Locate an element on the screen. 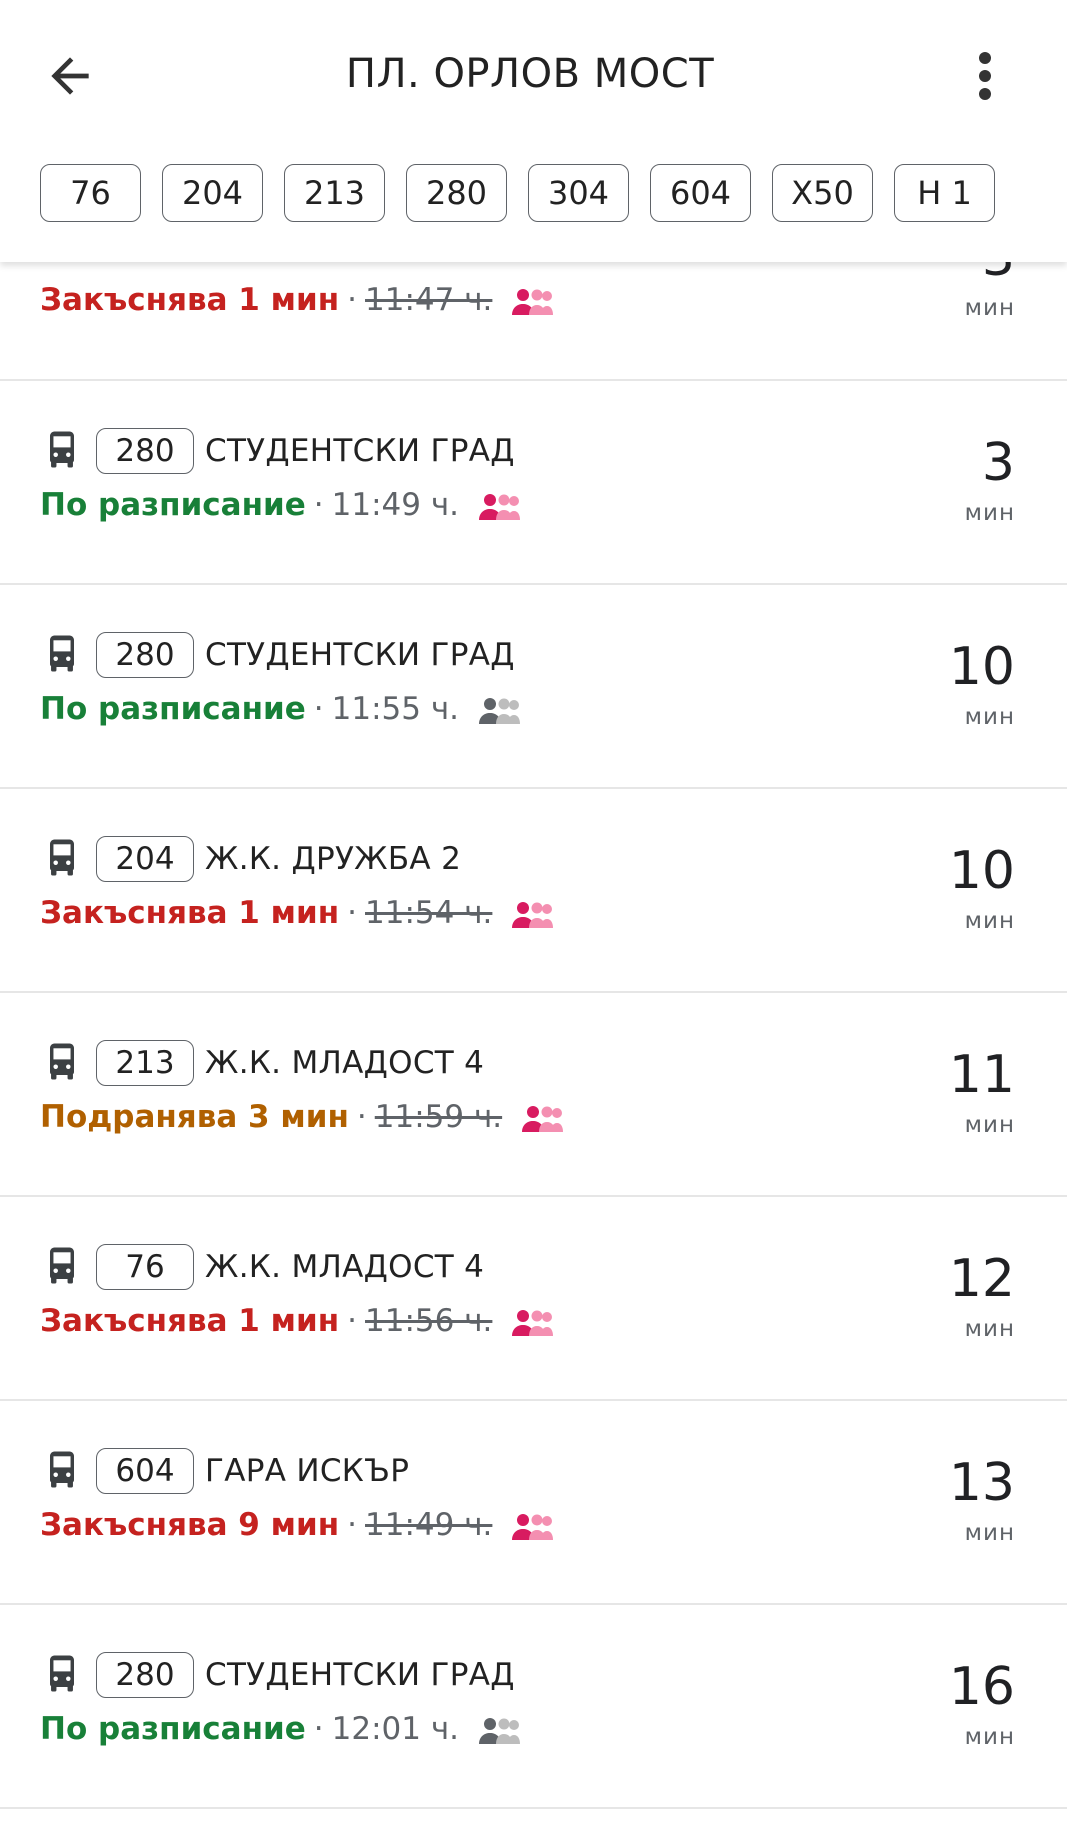 The height and width of the screenshot is (1826, 1067). status-line: Закъснява 1 мин · 11:47 ч. is located at coordinates (297, 300).